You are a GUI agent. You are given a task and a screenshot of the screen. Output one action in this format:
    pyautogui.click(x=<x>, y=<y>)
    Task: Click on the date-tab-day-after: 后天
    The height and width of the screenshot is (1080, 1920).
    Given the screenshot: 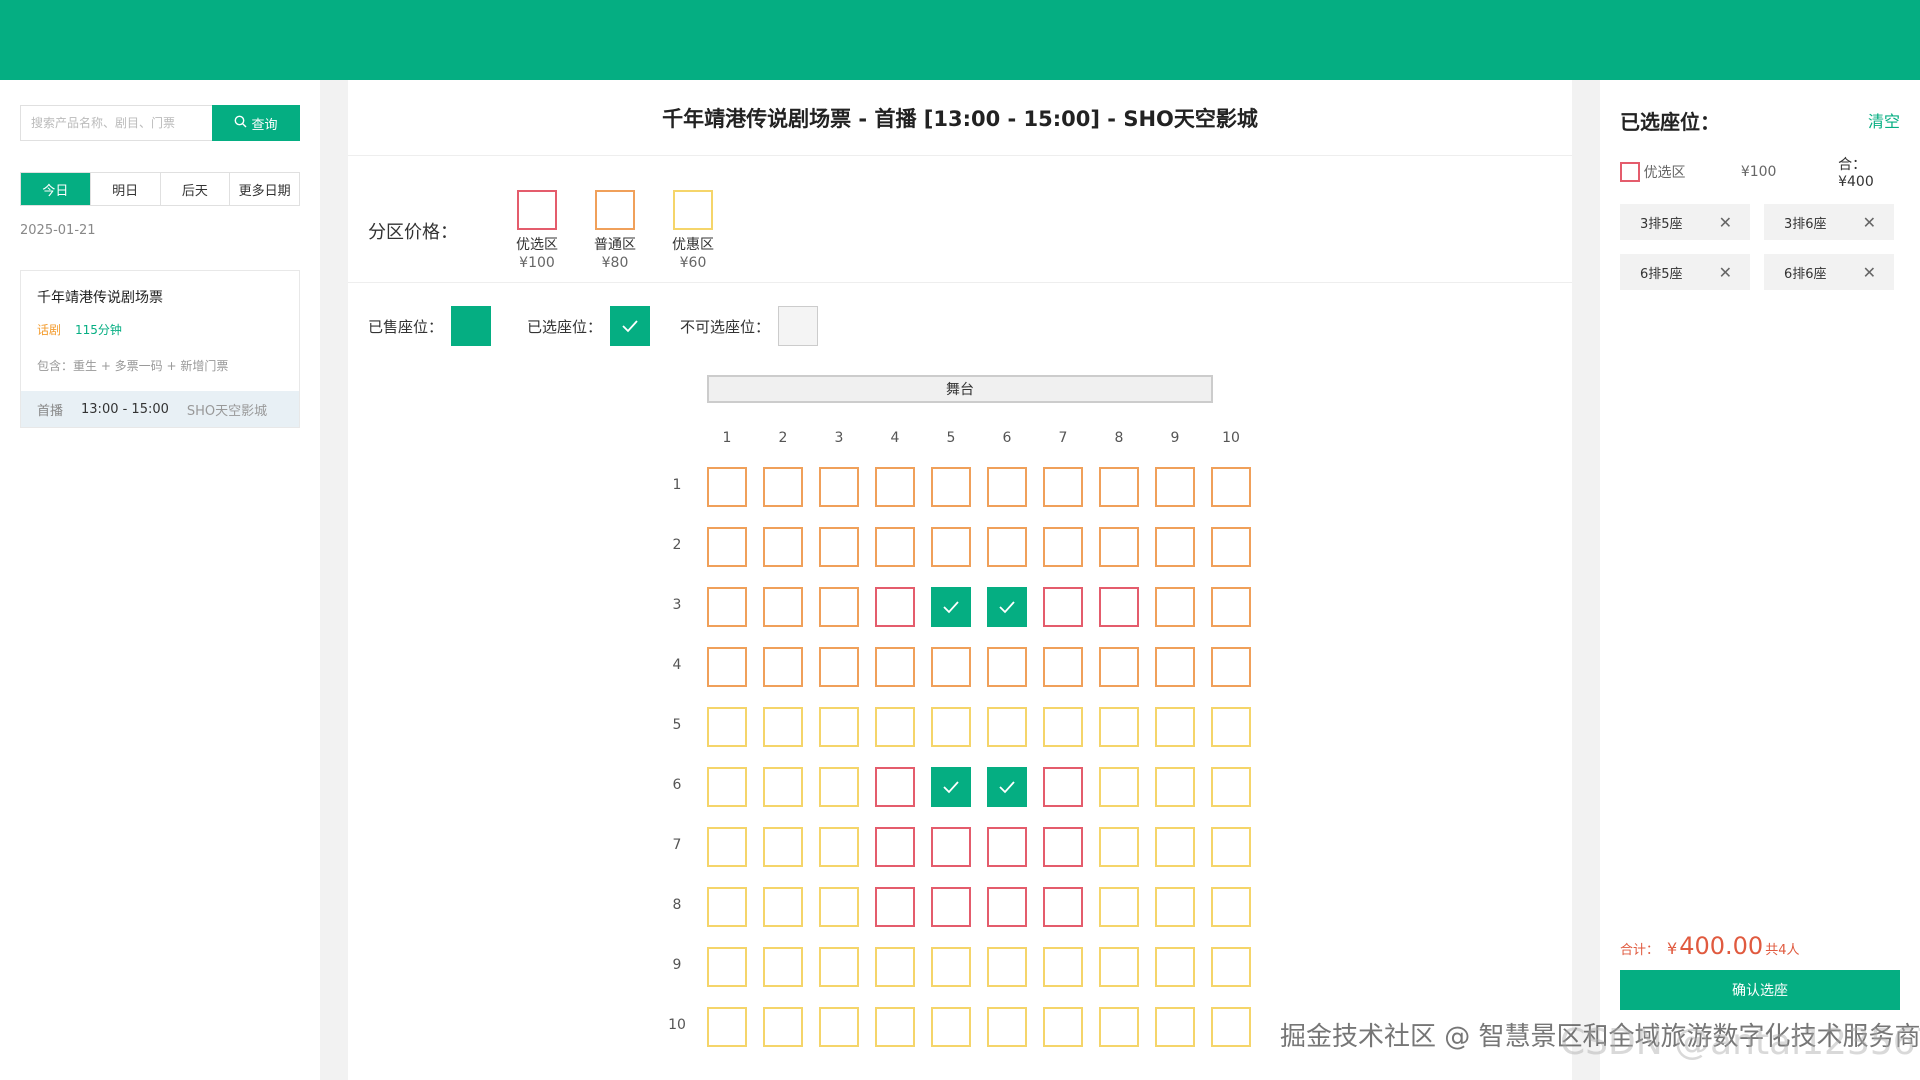 What is the action you would take?
    pyautogui.click(x=195, y=189)
    